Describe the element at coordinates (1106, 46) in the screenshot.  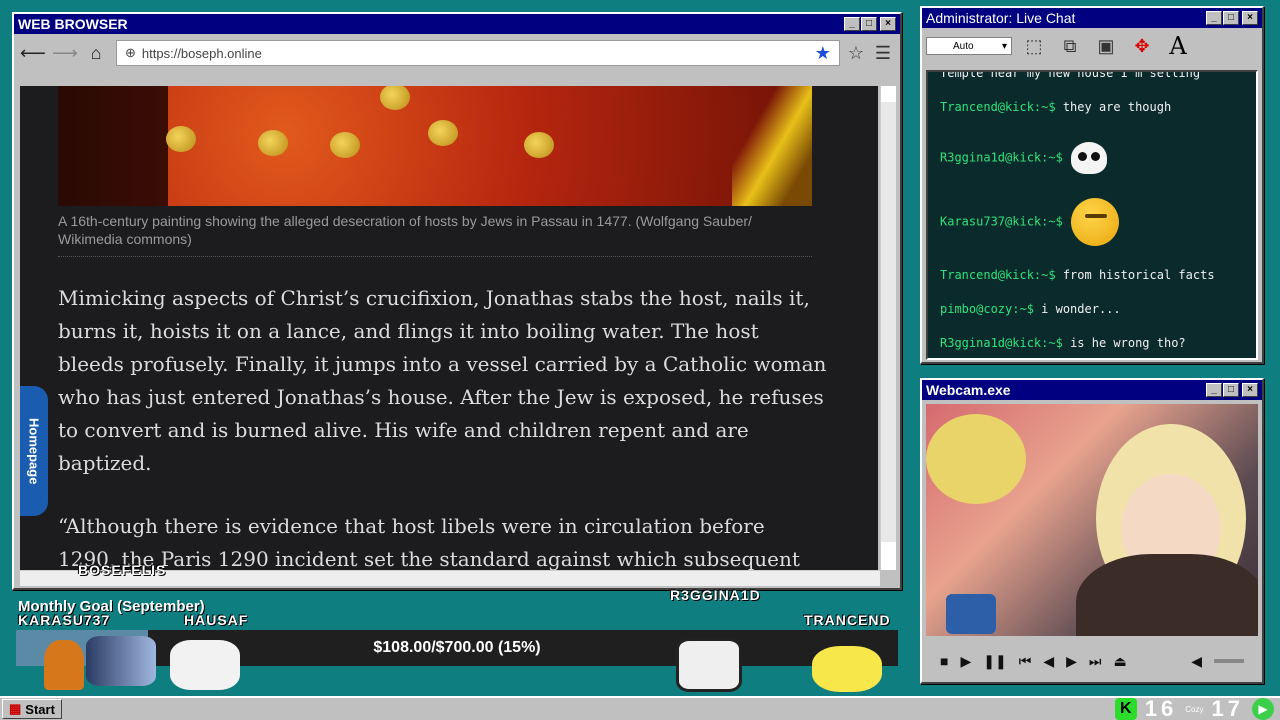
I see `briefcase-icon: ▣` at that location.